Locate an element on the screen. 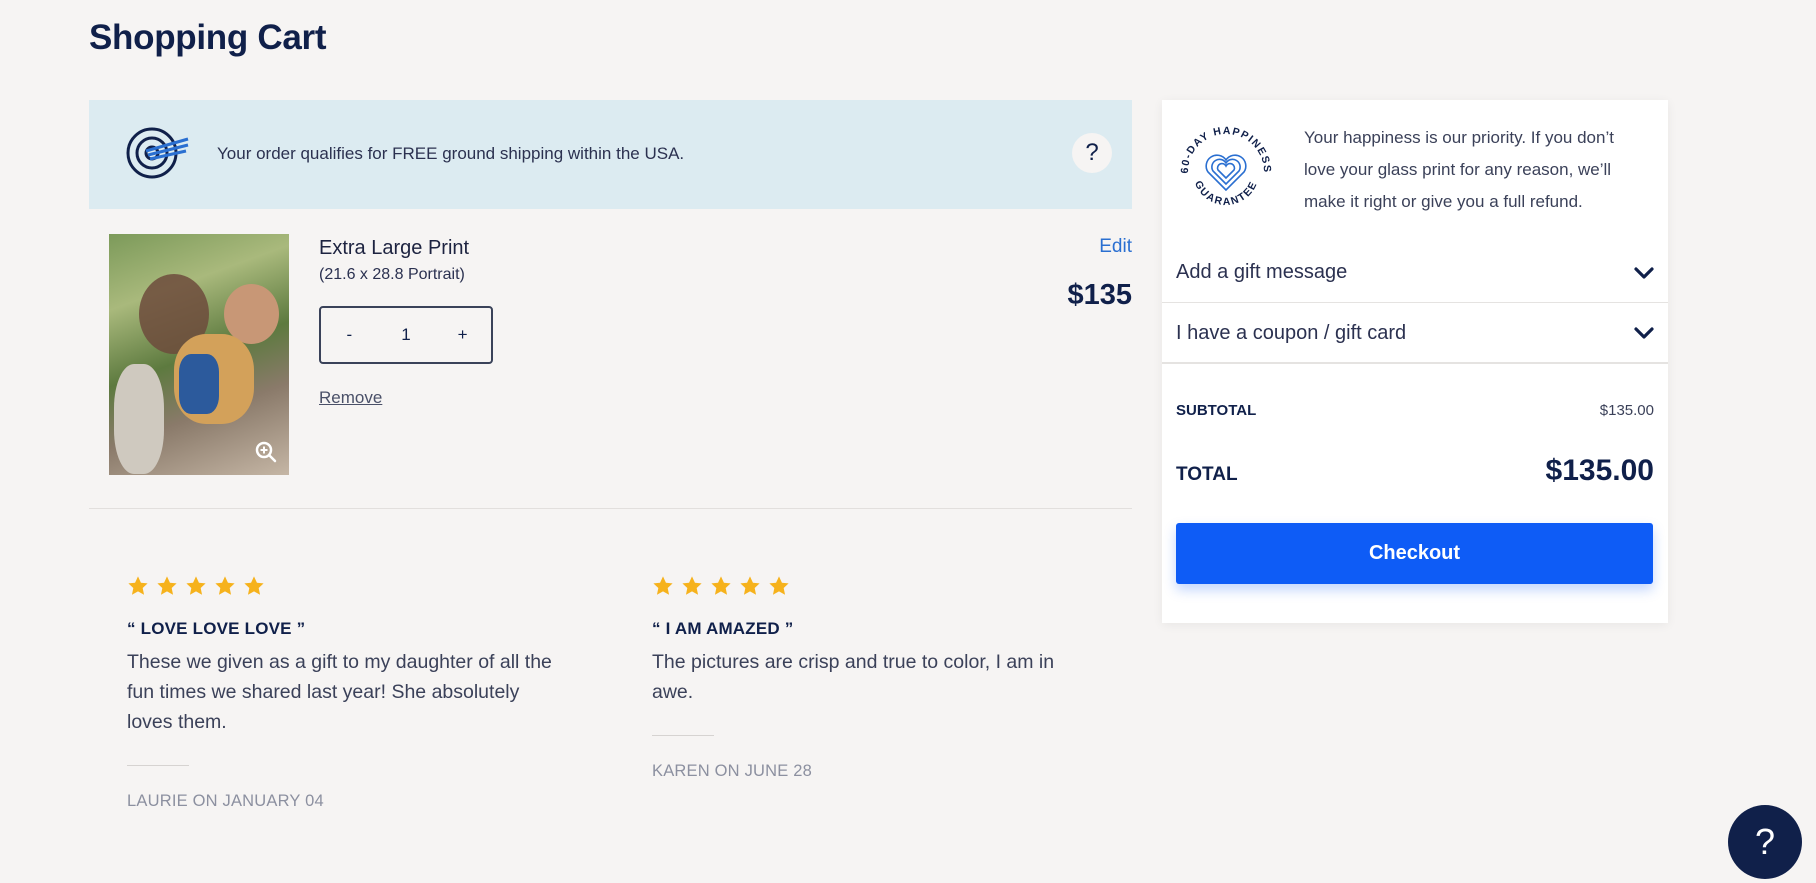 The height and width of the screenshot is (883, 1816). quantity-value: 1 is located at coordinates (406, 335).